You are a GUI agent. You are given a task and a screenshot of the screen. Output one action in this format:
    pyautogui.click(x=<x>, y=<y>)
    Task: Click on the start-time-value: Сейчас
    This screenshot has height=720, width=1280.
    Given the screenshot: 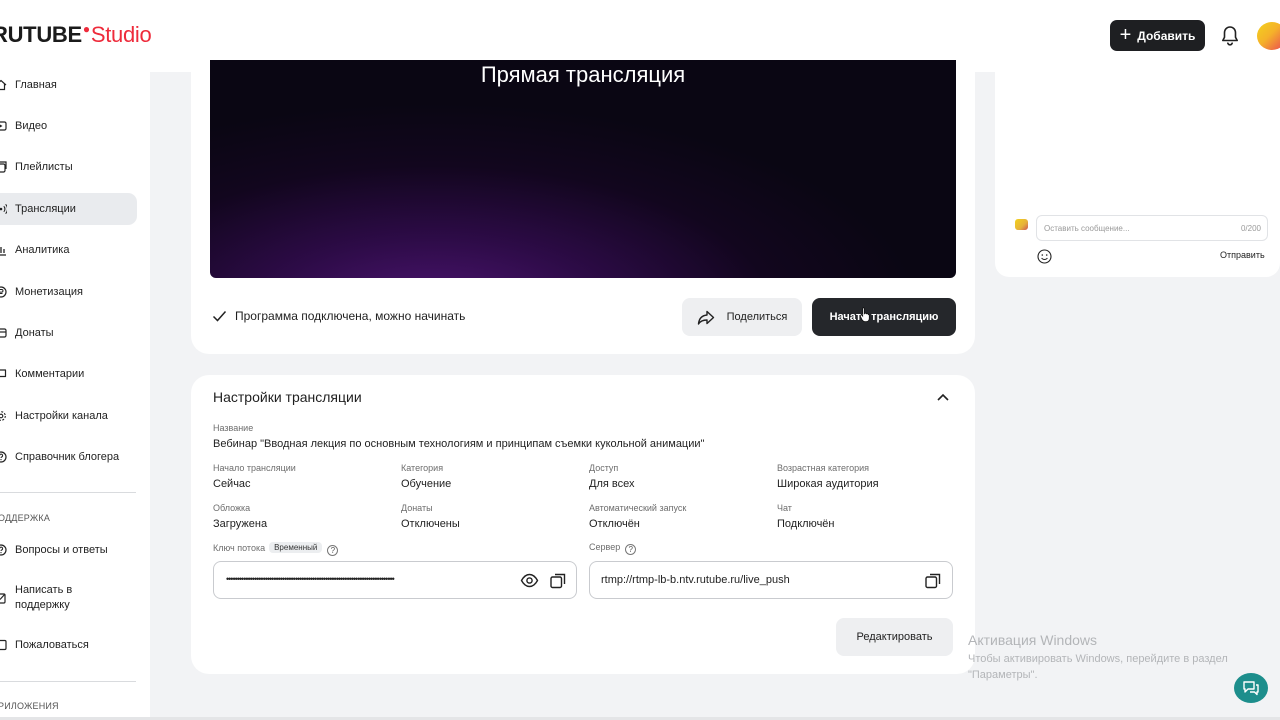 What is the action you would take?
    pyautogui.click(x=232, y=484)
    